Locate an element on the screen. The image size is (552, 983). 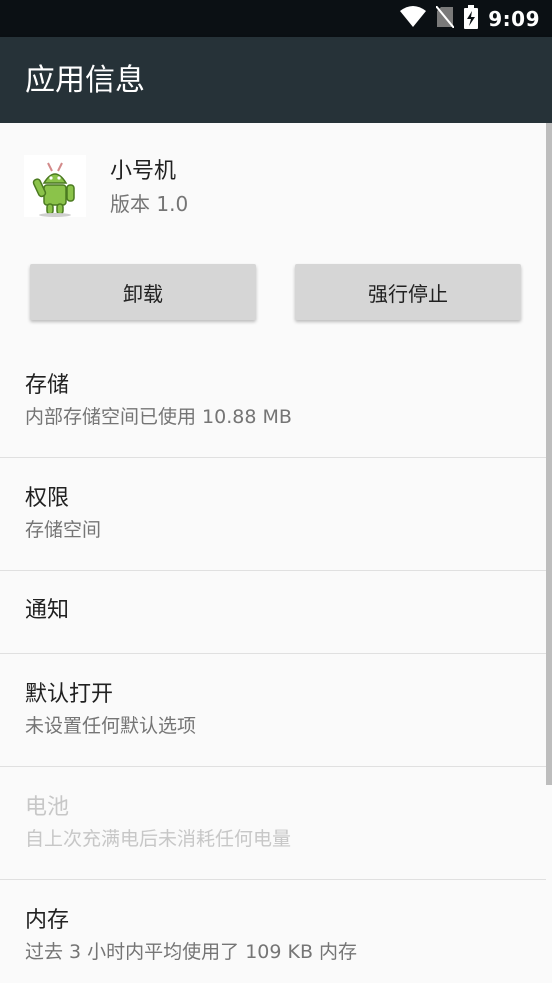
settings-row-open-by-default: 默认打开 未设置任何默认选项 is located at coordinates (273, 710).